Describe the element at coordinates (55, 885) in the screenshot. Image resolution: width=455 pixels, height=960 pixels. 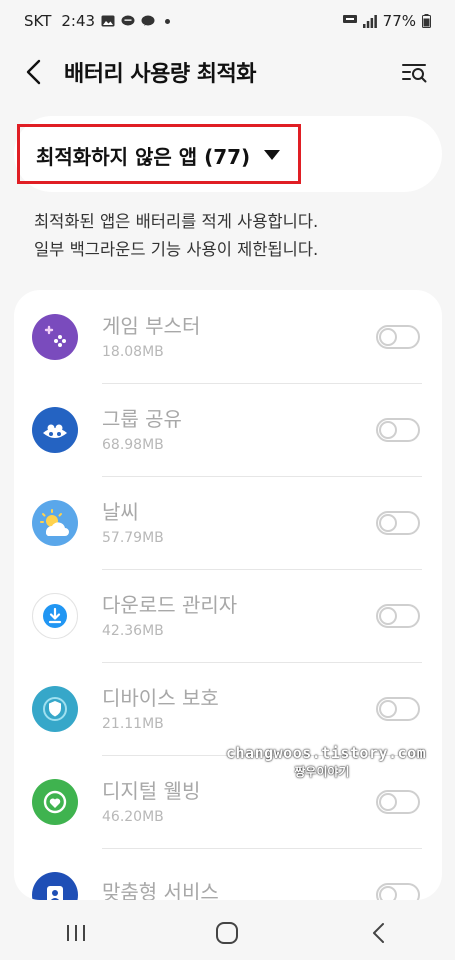
I see `personalized-service-icon` at that location.